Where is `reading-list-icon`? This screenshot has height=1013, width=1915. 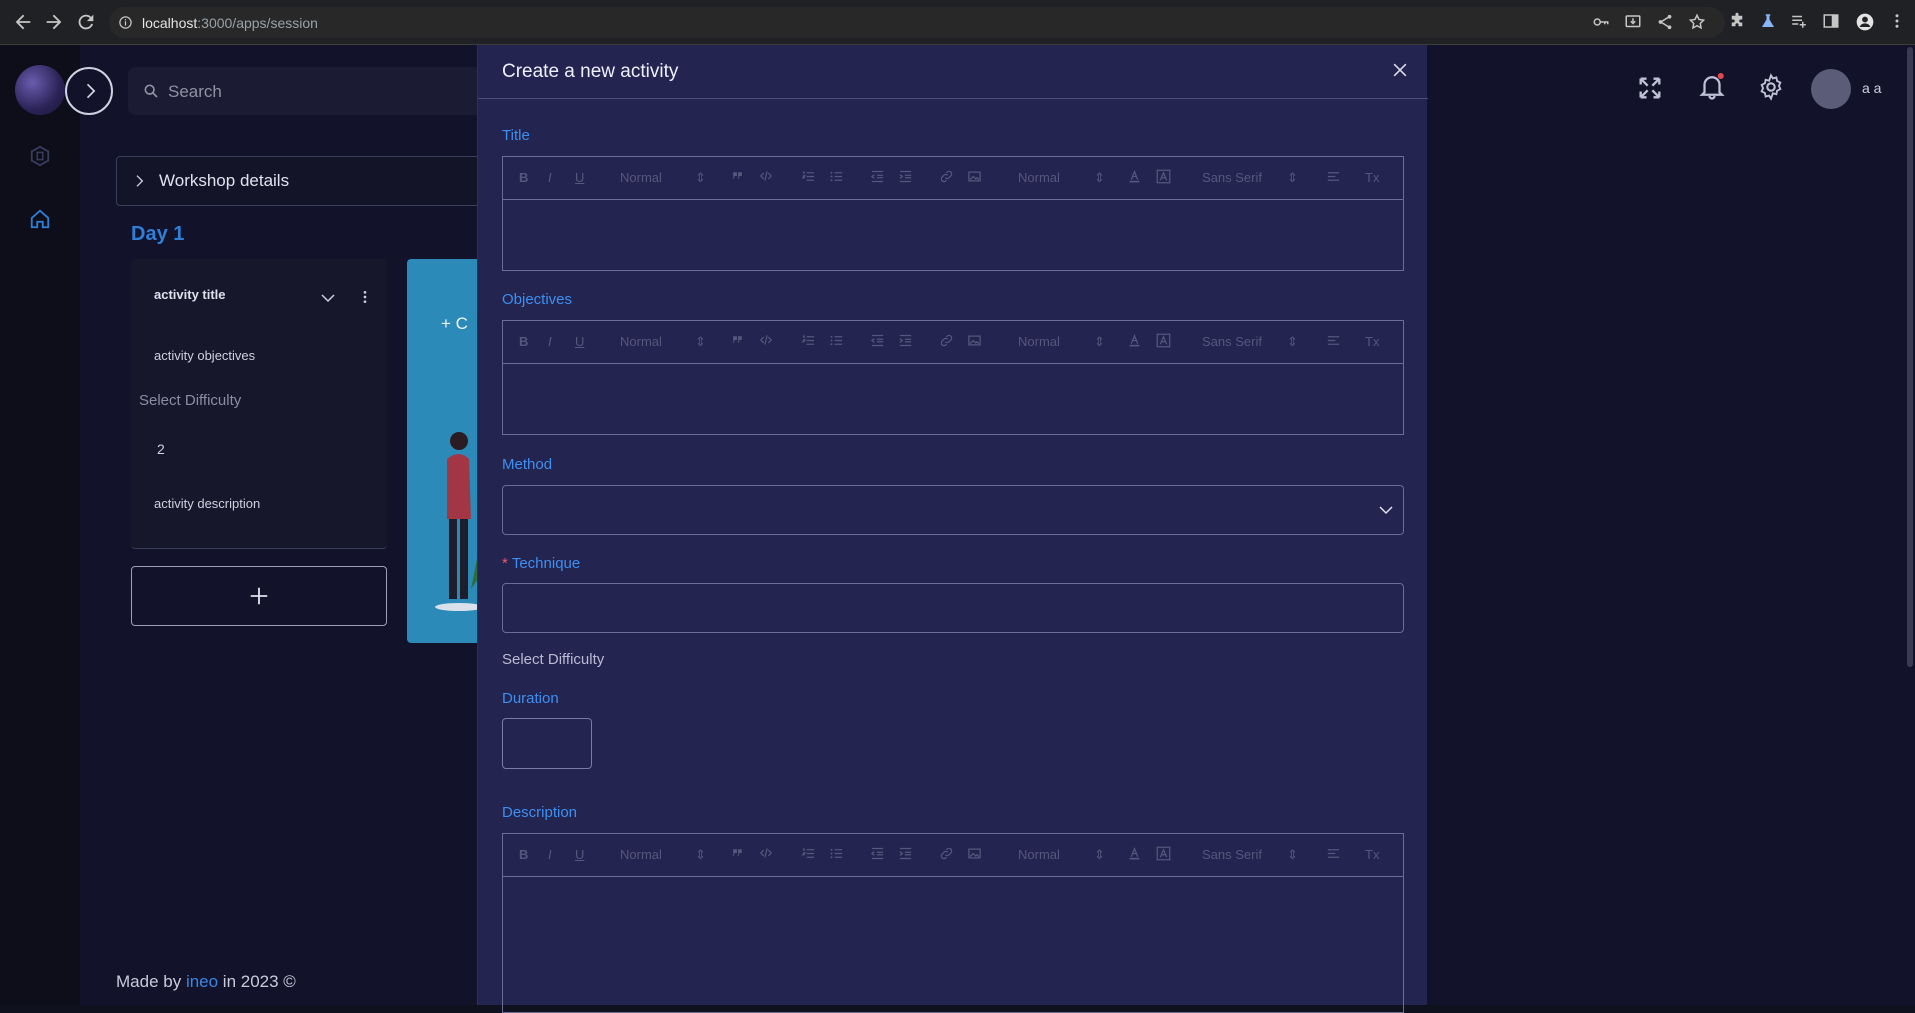 reading-list-icon is located at coordinates (1800, 22).